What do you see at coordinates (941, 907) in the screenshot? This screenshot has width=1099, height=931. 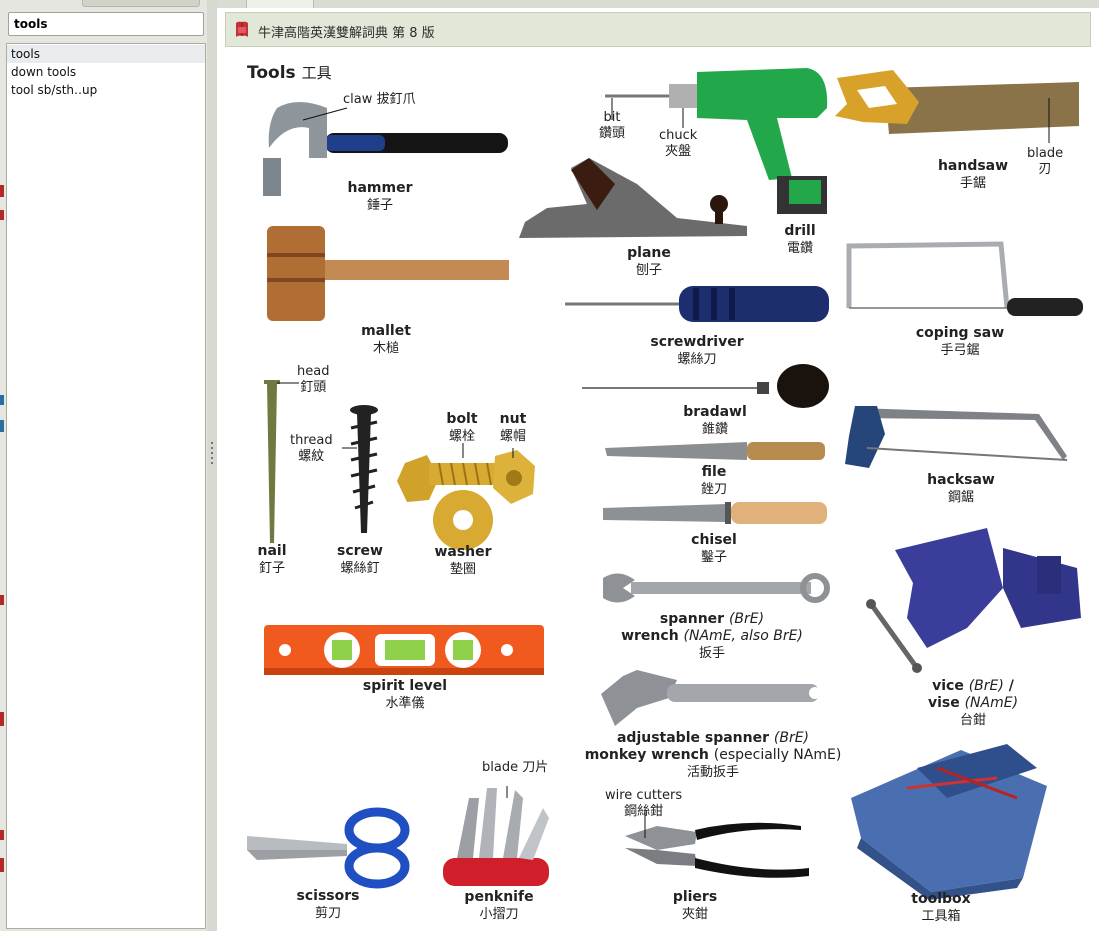 I see `label-toolbox: toolbox 工具箱` at bounding box center [941, 907].